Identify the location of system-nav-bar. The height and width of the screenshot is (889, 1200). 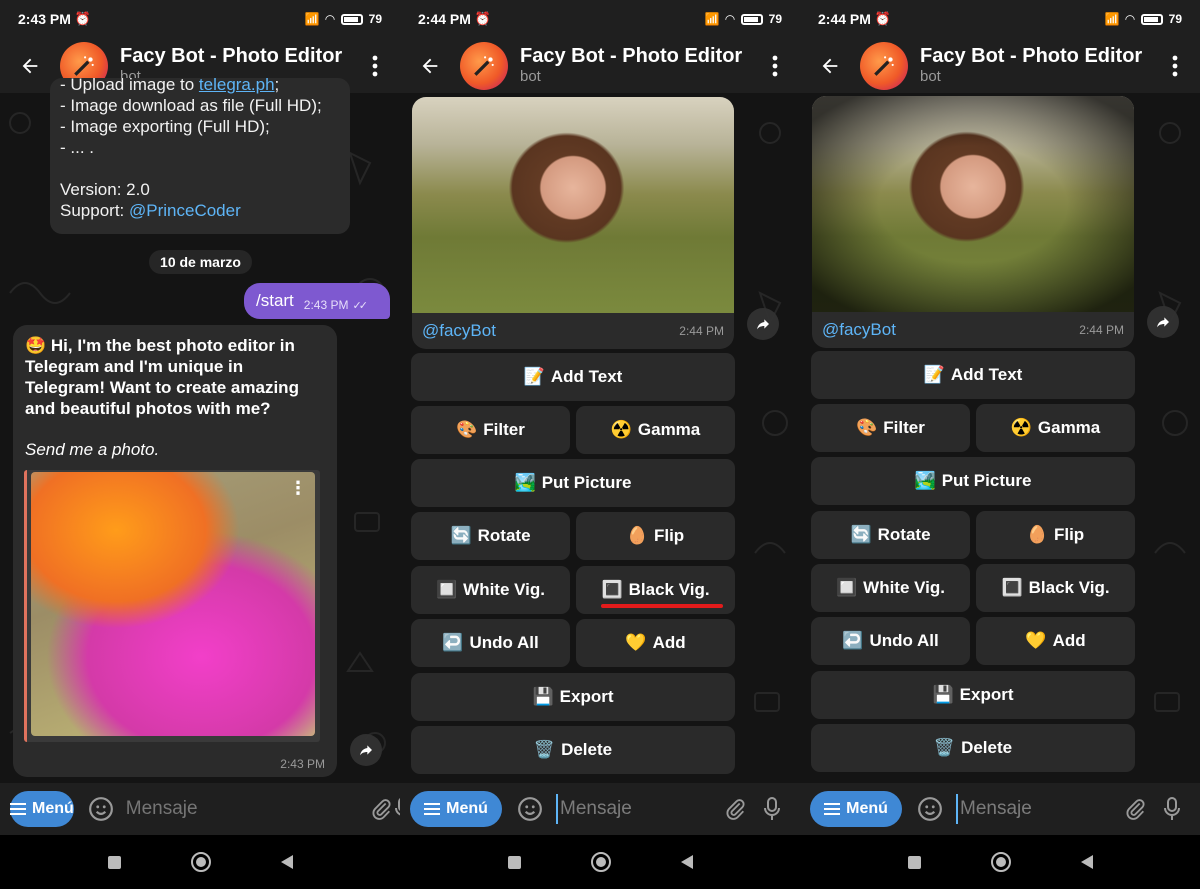
(1000, 862).